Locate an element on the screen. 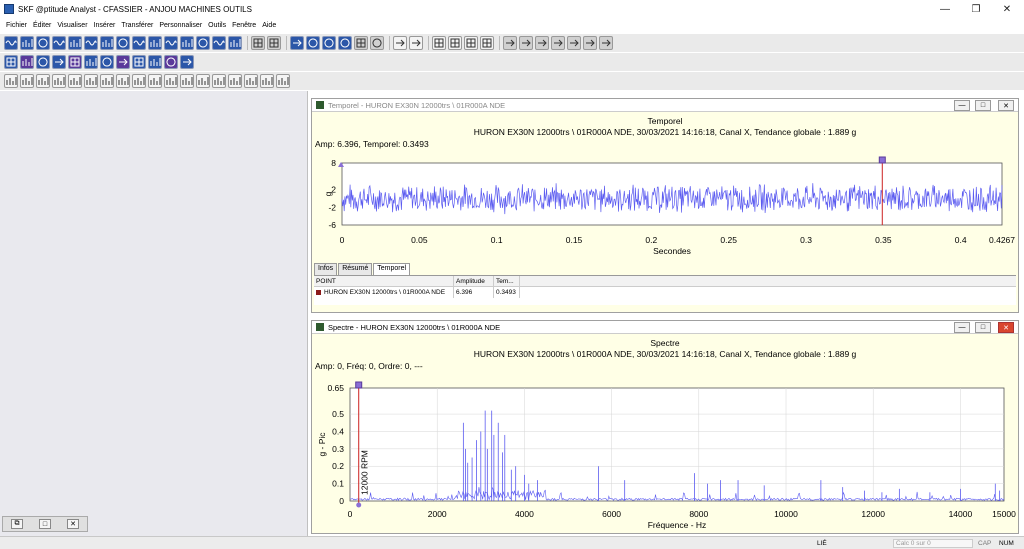  db-alarm-button is located at coordinates (123, 62).